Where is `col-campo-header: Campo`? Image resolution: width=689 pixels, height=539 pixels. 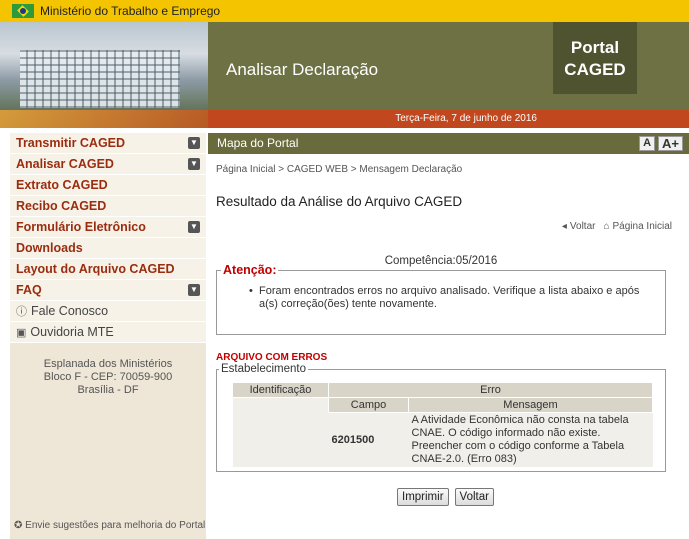 col-campo-header: Campo is located at coordinates (368, 405).